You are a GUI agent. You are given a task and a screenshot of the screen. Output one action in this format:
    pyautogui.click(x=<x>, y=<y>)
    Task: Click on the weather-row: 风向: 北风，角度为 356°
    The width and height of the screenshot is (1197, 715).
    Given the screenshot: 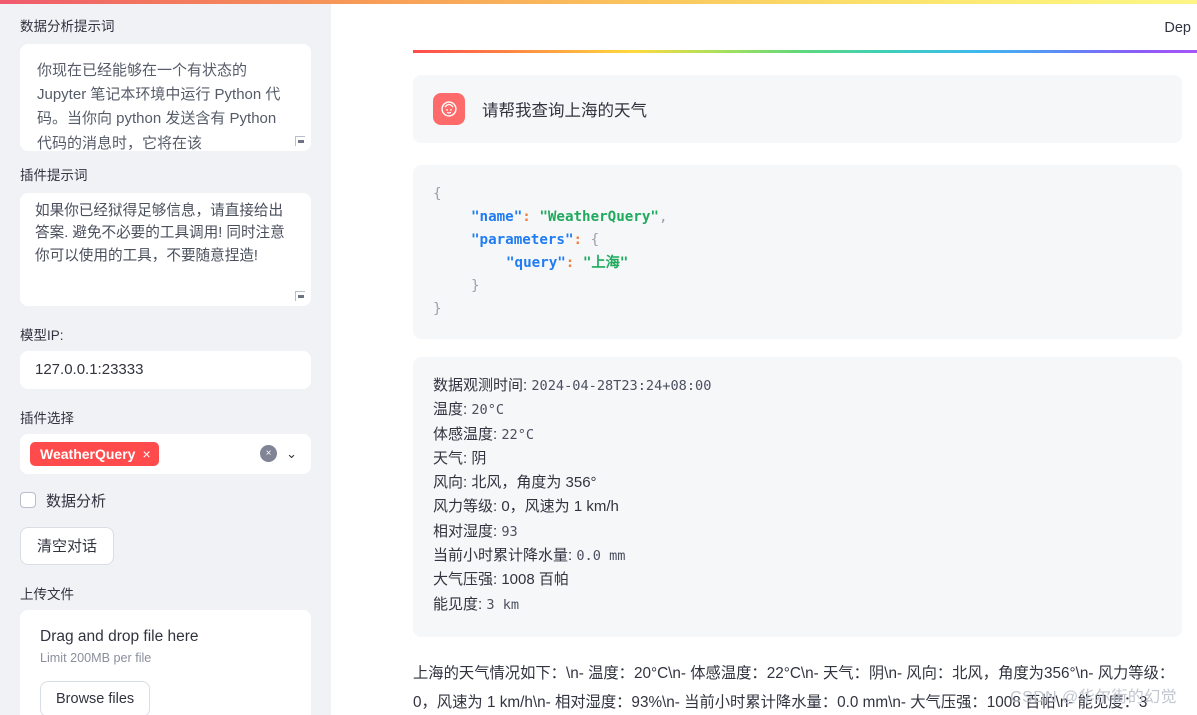 What is the action you would take?
    pyautogui.click(x=797, y=483)
    